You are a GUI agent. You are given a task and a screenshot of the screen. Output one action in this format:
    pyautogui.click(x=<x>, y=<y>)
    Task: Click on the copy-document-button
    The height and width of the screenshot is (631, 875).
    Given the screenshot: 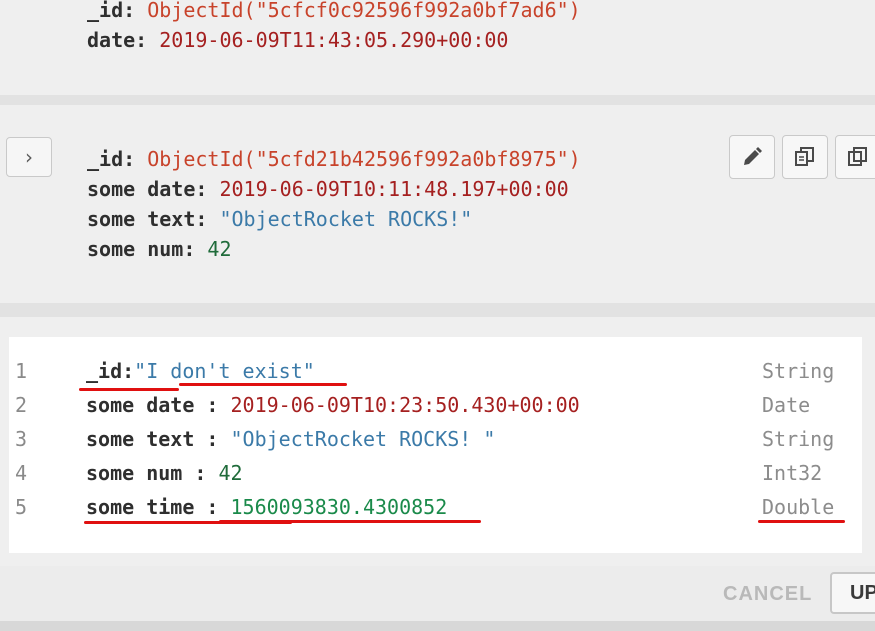 What is the action you would take?
    pyautogui.click(x=805, y=157)
    